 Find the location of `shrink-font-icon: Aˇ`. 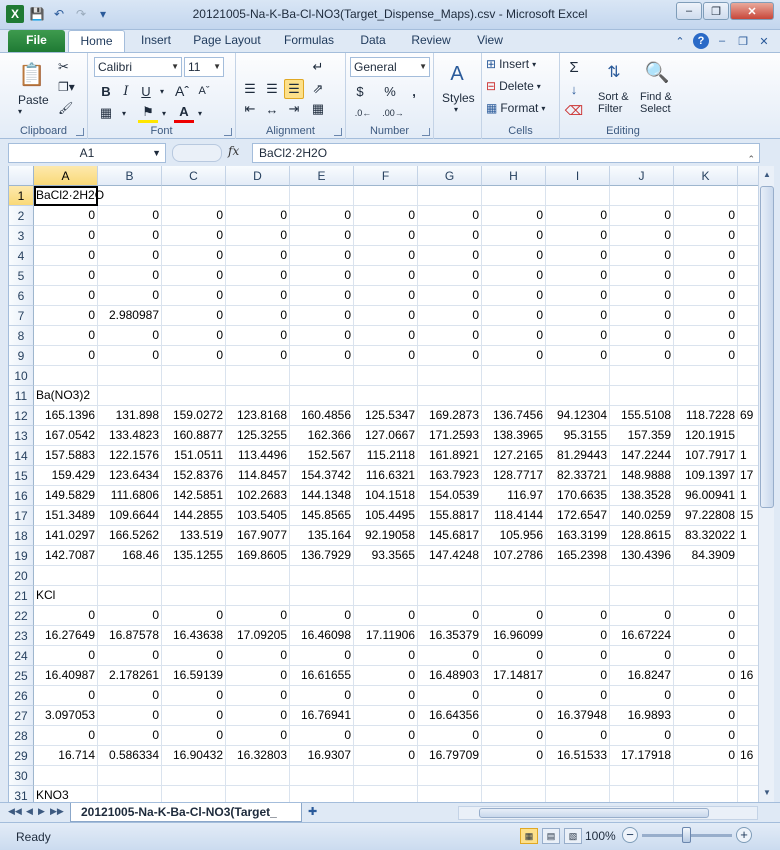

shrink-font-icon: Aˇ is located at coordinates (204, 91).